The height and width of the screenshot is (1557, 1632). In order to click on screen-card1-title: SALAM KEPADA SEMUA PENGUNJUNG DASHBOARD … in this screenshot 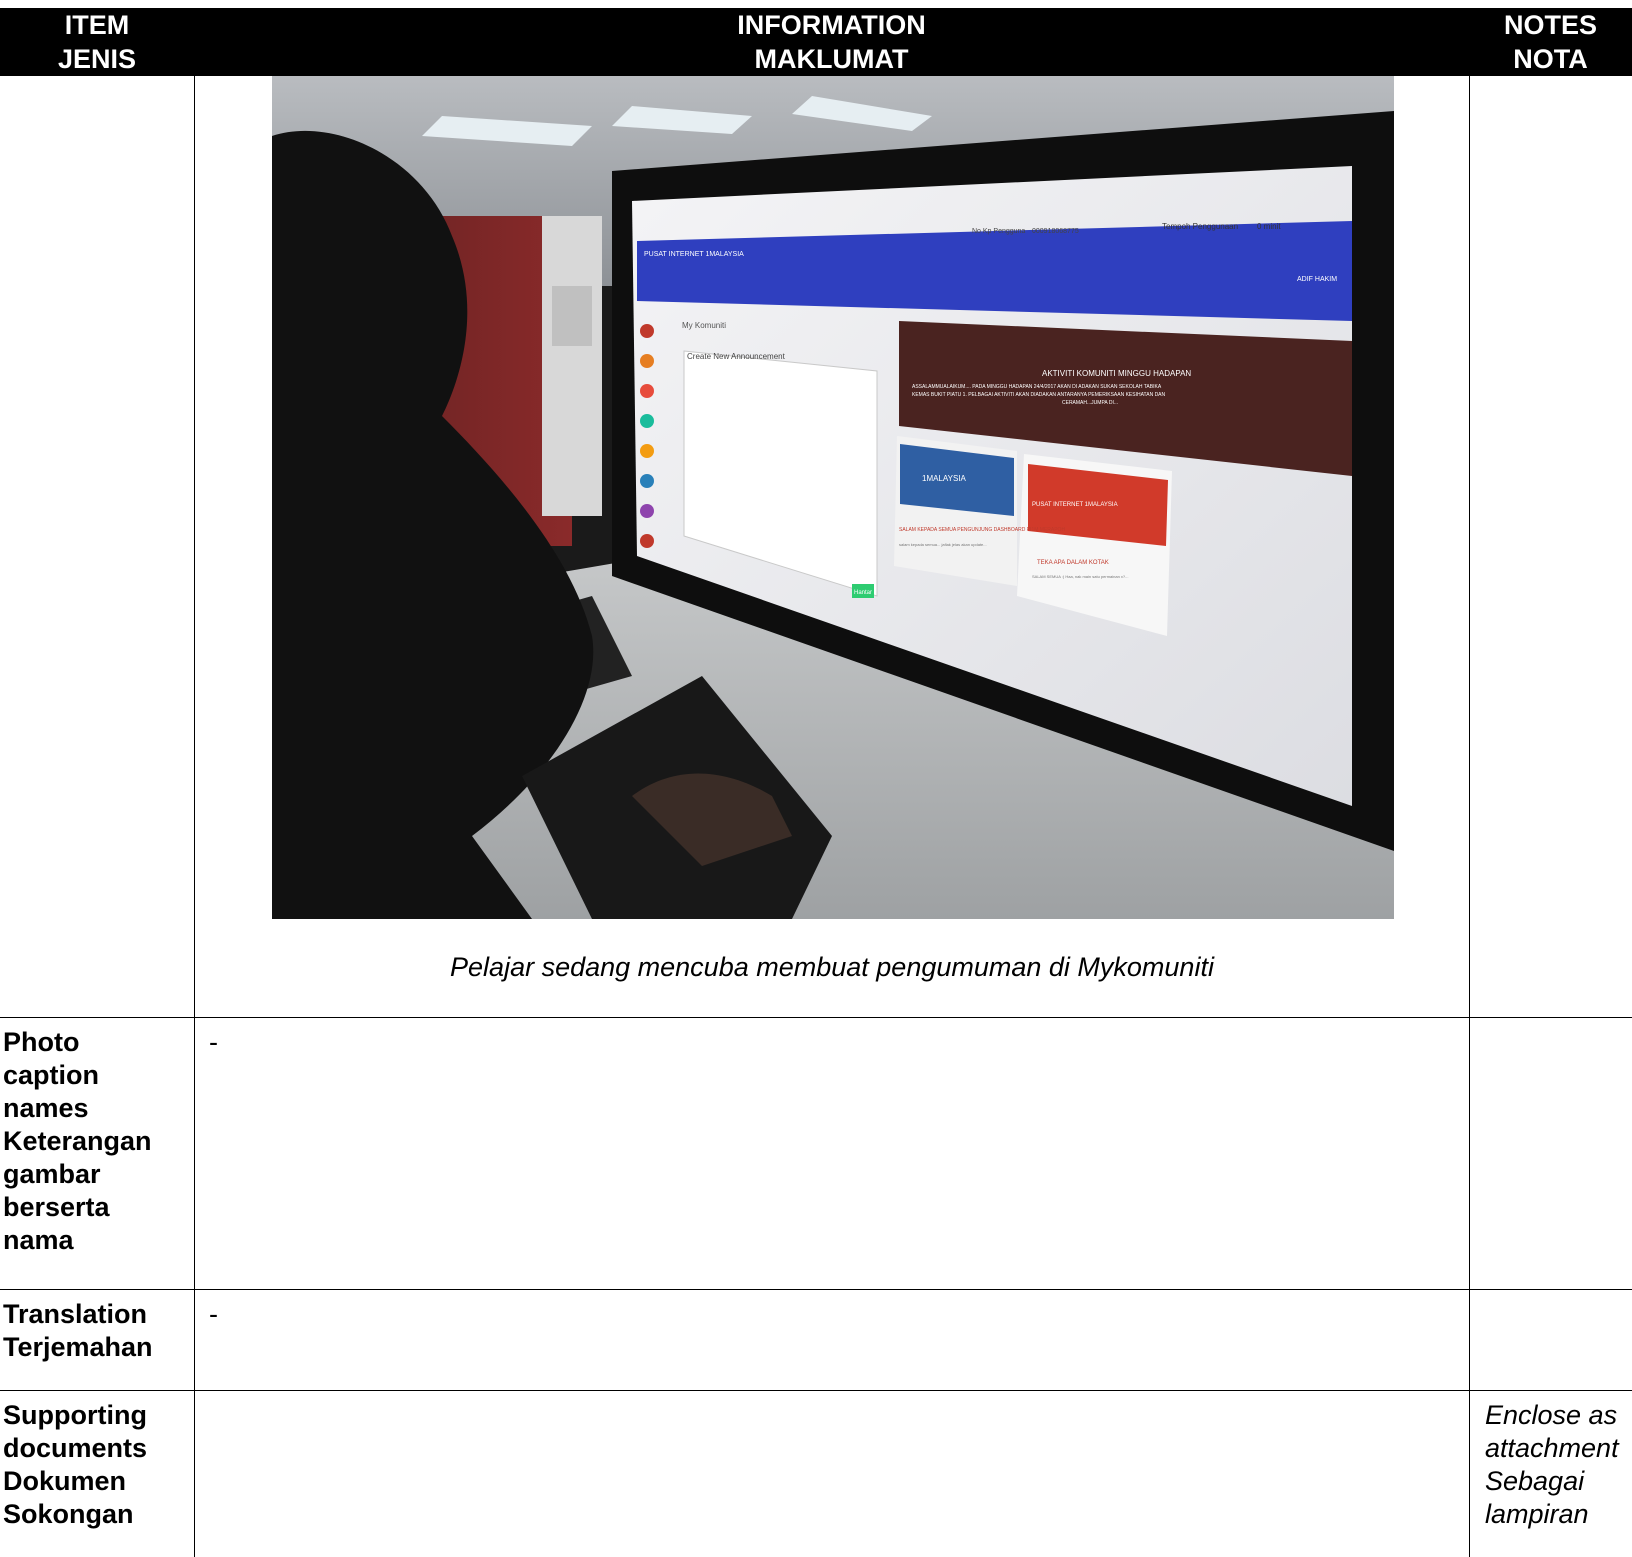, I will do `click(982, 530)`.